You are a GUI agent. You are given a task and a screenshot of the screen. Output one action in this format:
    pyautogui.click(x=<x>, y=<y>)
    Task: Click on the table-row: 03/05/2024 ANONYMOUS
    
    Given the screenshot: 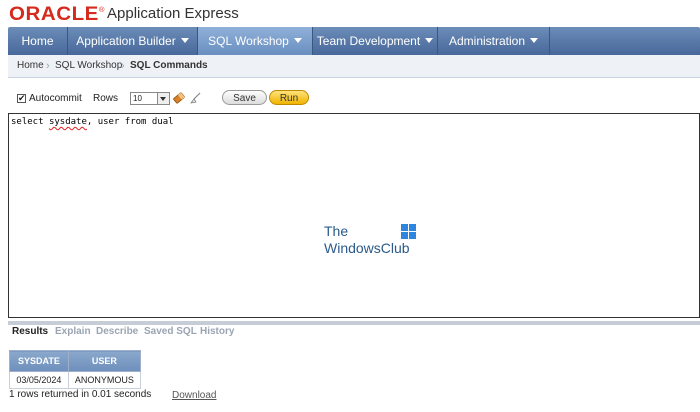 What is the action you would take?
    pyautogui.click(x=75, y=380)
    